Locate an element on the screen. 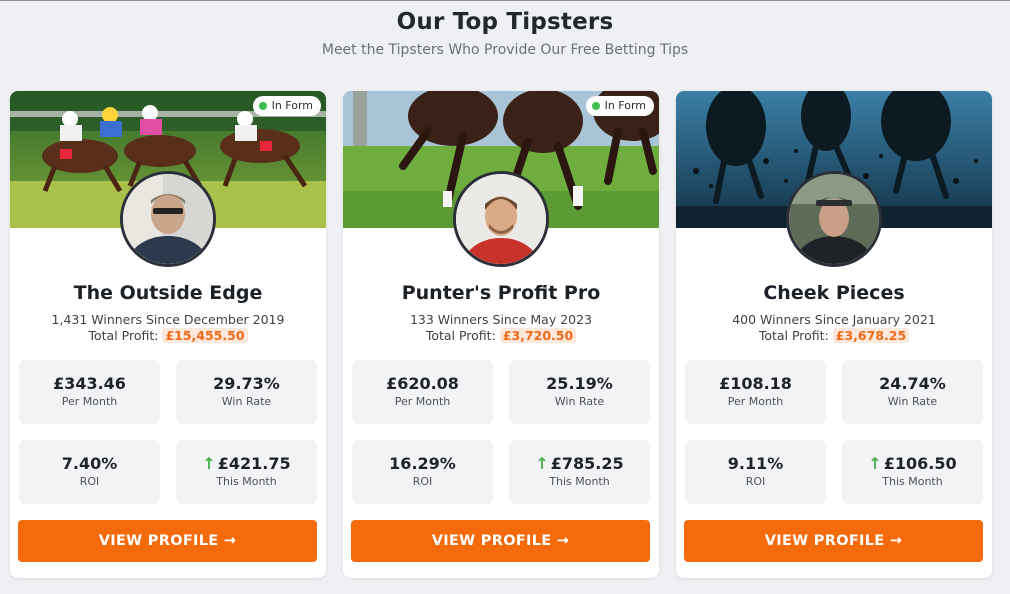  stat-value: 29.73% is located at coordinates (246, 383).